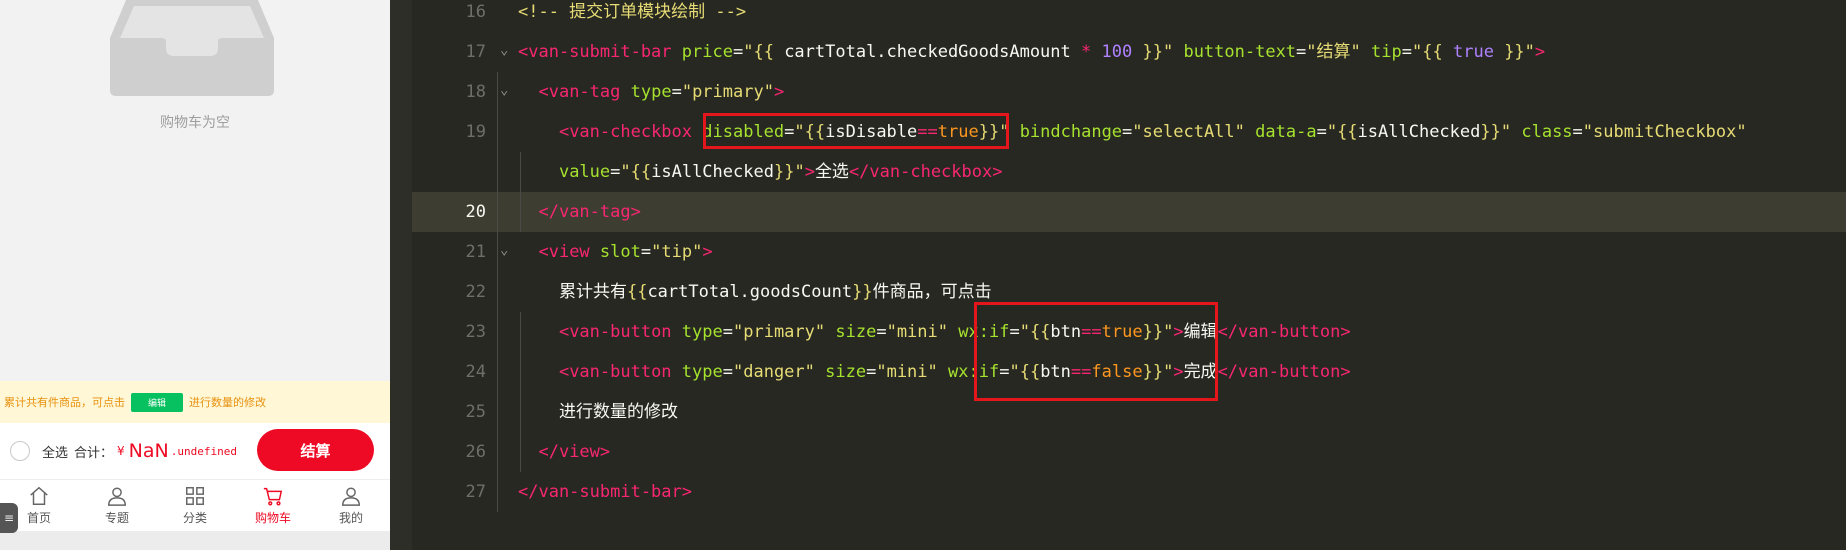 The width and height of the screenshot is (1846, 550). I want to click on tab-cart: 购物车, so click(273, 505).